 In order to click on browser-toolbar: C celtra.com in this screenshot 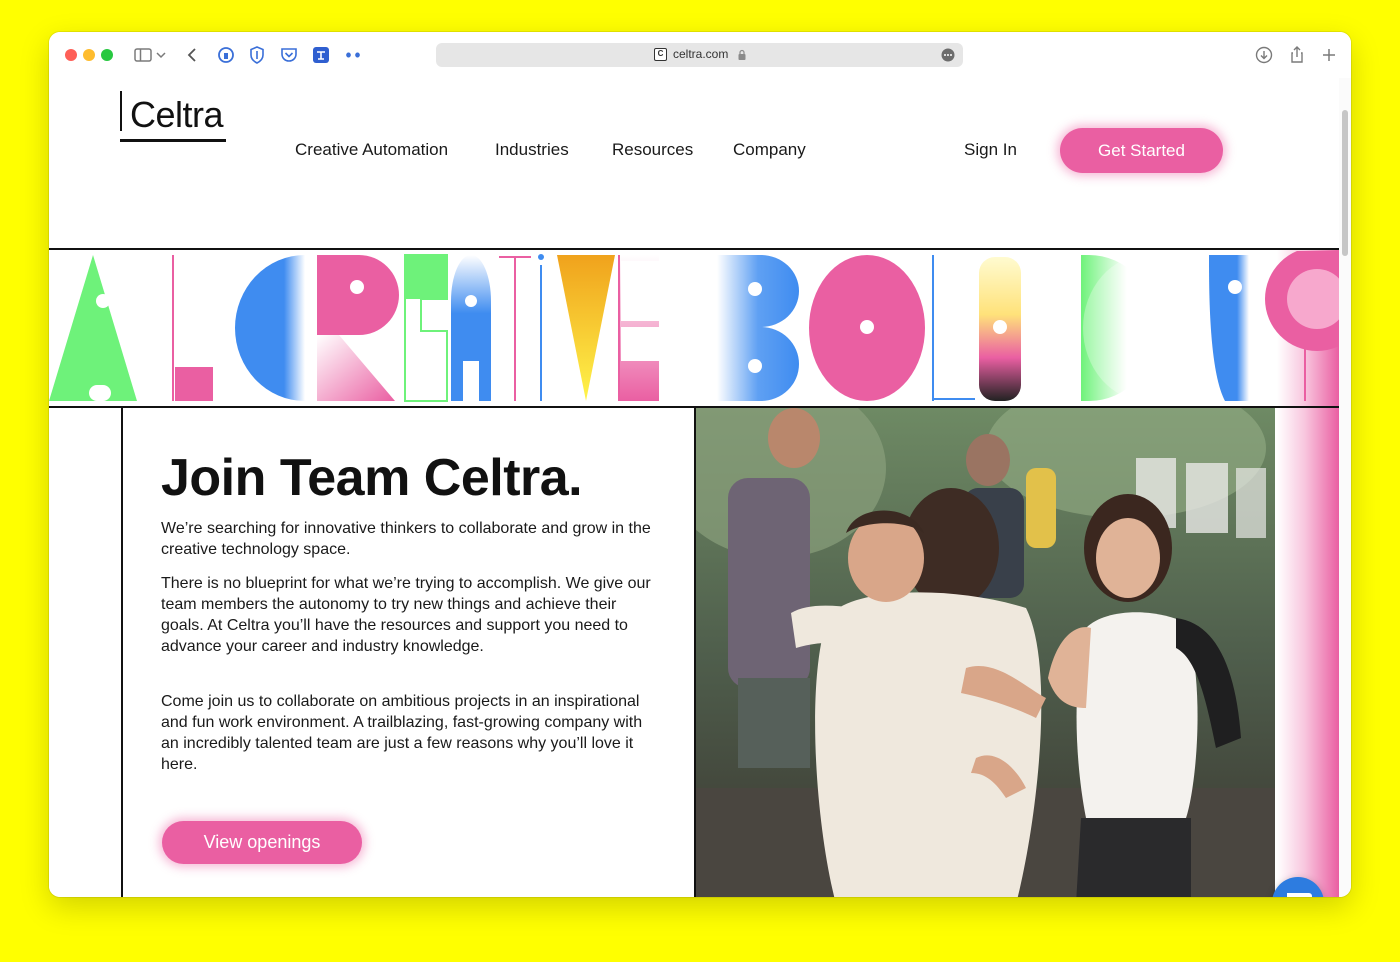, I will do `click(700, 55)`.